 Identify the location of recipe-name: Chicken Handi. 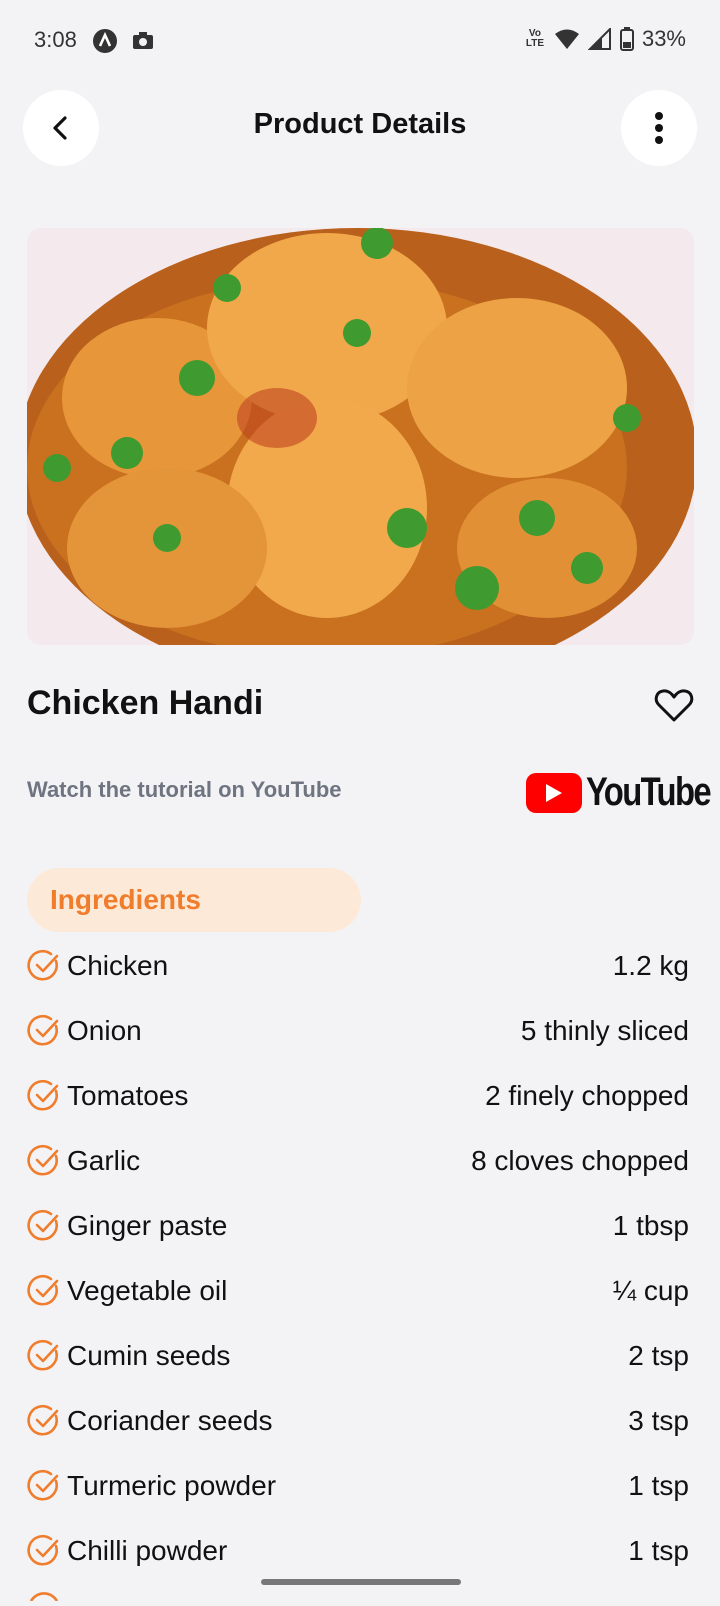
(145, 703).